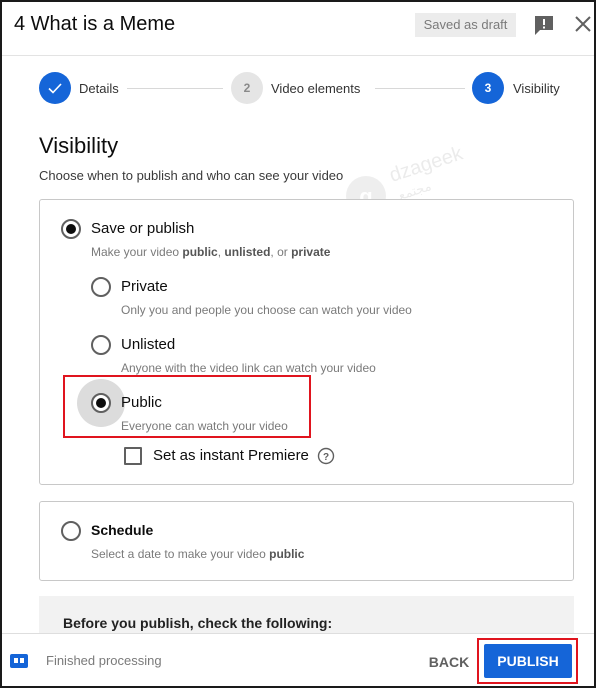  I want to click on dialog-footer: Finished processing BACK PUBLISH, so click(298, 659).